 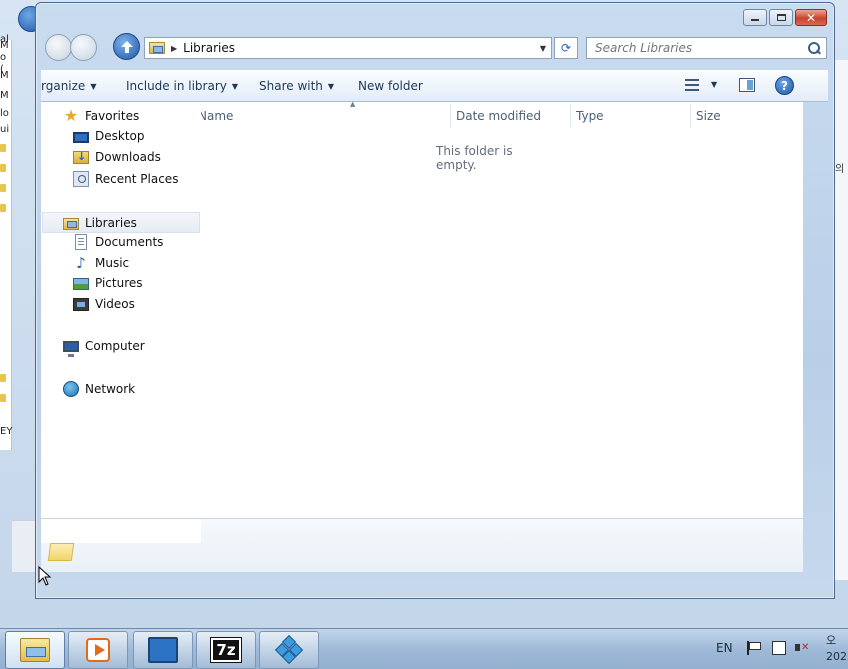 What do you see at coordinates (498, 116) in the screenshot?
I see `column-date-modified: Date modified` at bounding box center [498, 116].